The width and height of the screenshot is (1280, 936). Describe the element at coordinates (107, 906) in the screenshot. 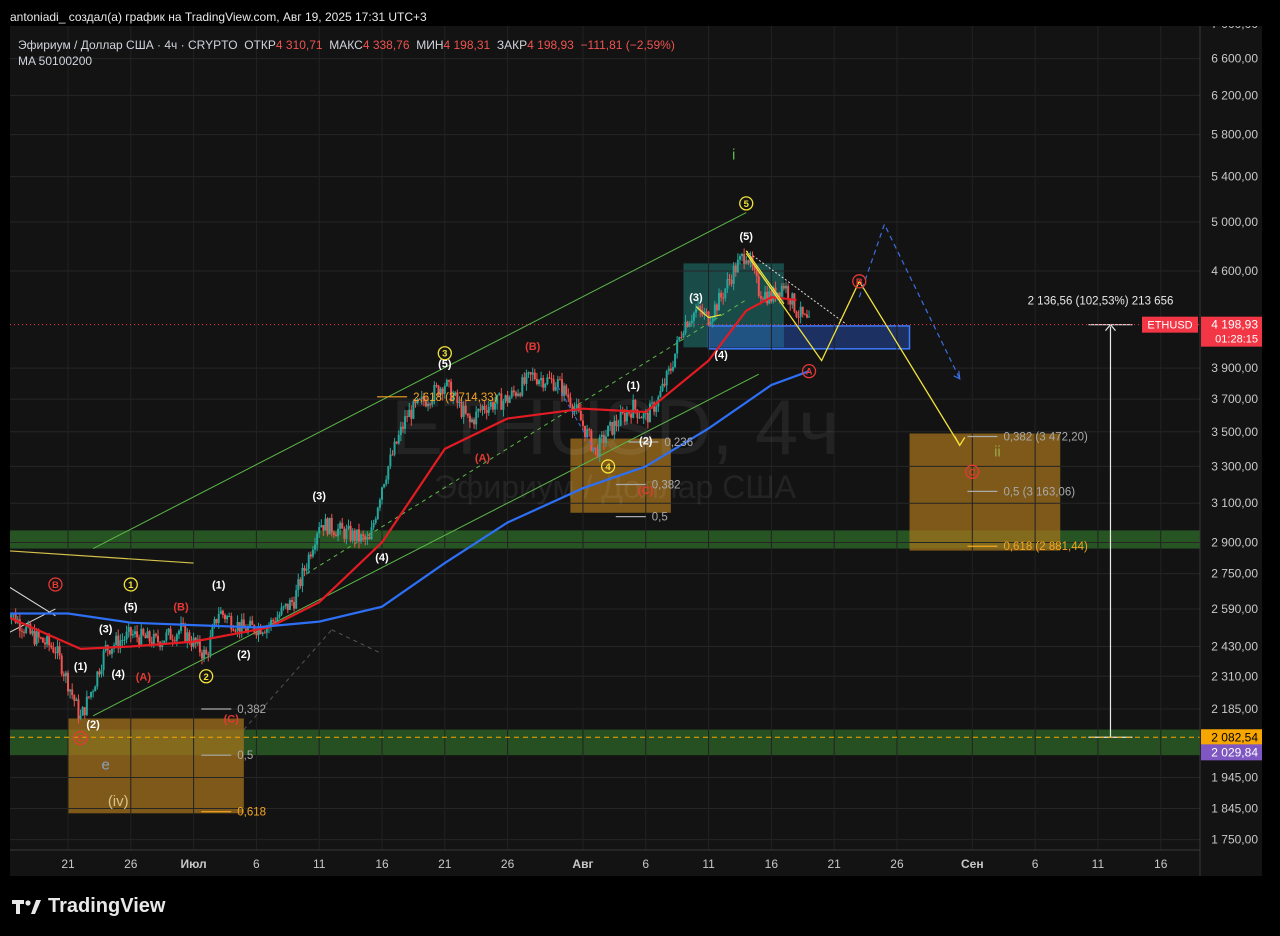

I see `tradingview-logo-text: TradingView` at that location.